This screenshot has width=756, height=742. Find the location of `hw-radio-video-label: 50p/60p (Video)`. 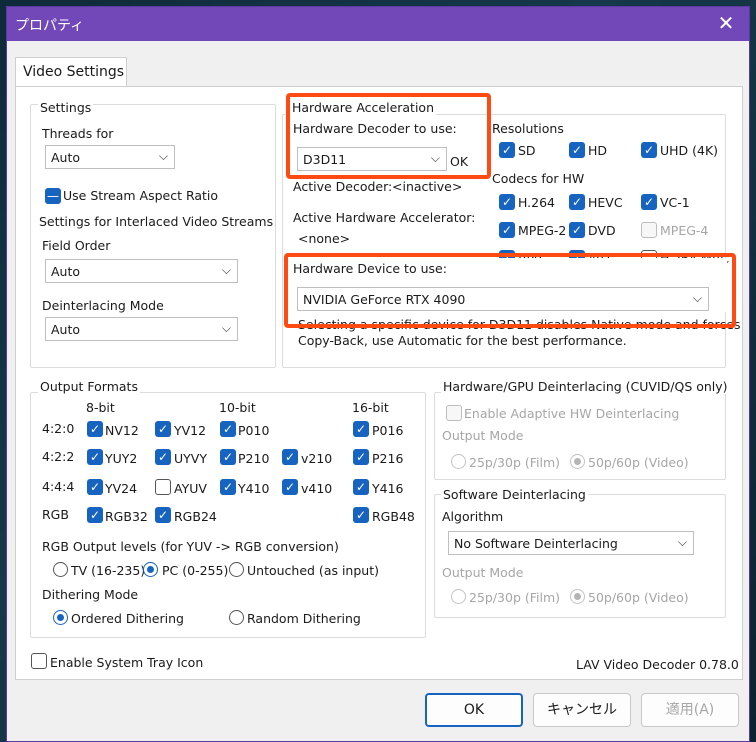

hw-radio-video-label: 50p/60p (Video) is located at coordinates (638, 462).